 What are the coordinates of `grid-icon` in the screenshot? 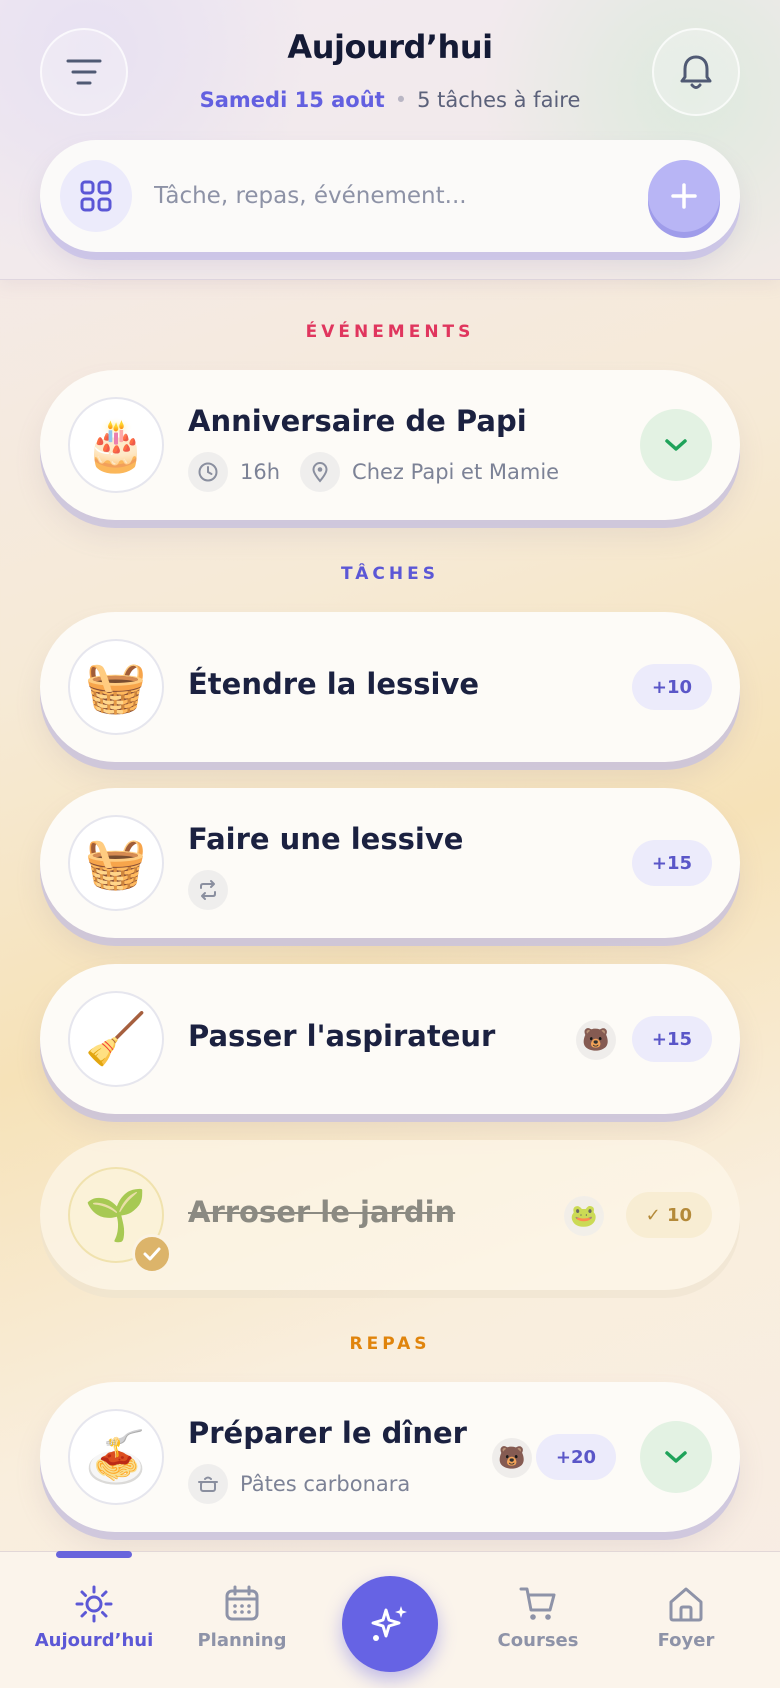 It's located at (96, 196).